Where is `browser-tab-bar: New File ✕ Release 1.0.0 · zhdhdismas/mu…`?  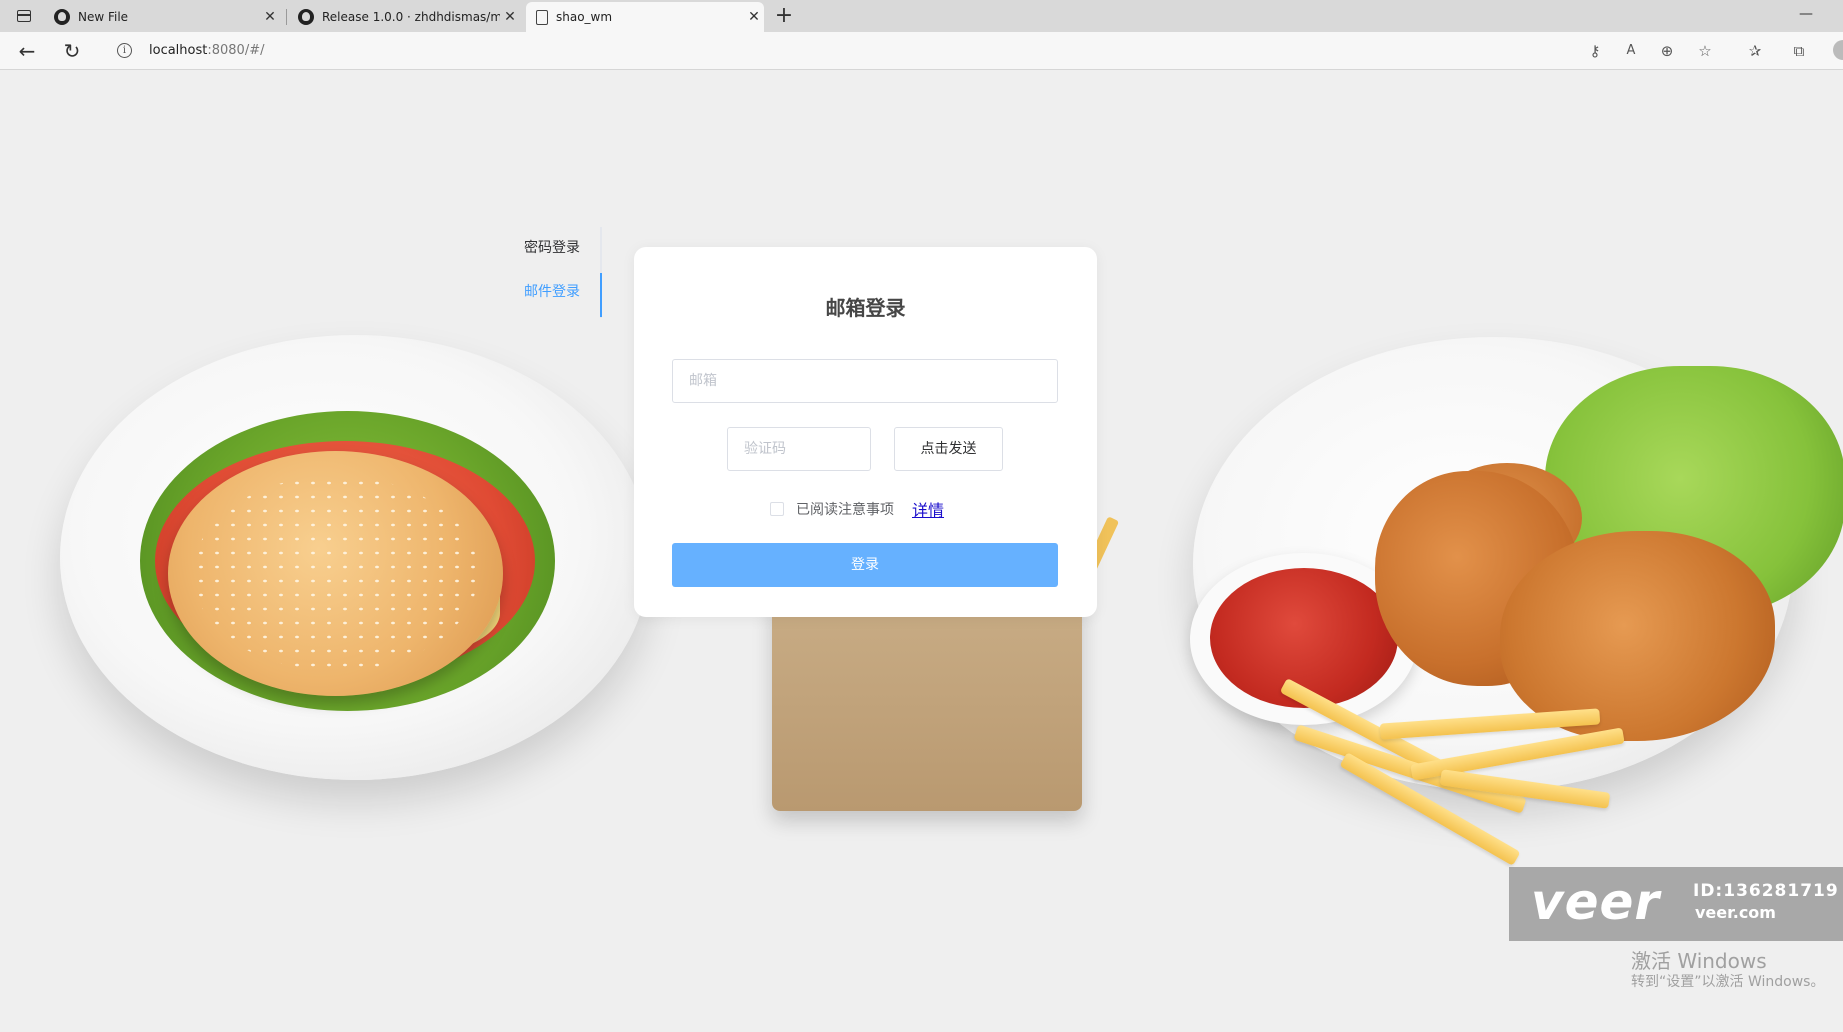 browser-tab-bar: New File ✕ Release 1.0.0 · zhdhdismas/mu… is located at coordinates (921, 16).